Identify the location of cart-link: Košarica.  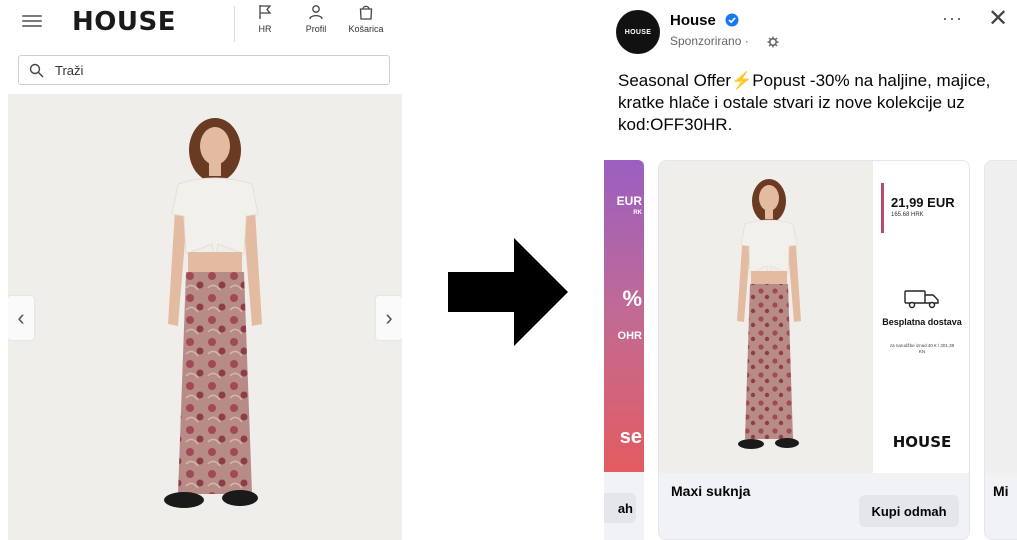
(366, 19).